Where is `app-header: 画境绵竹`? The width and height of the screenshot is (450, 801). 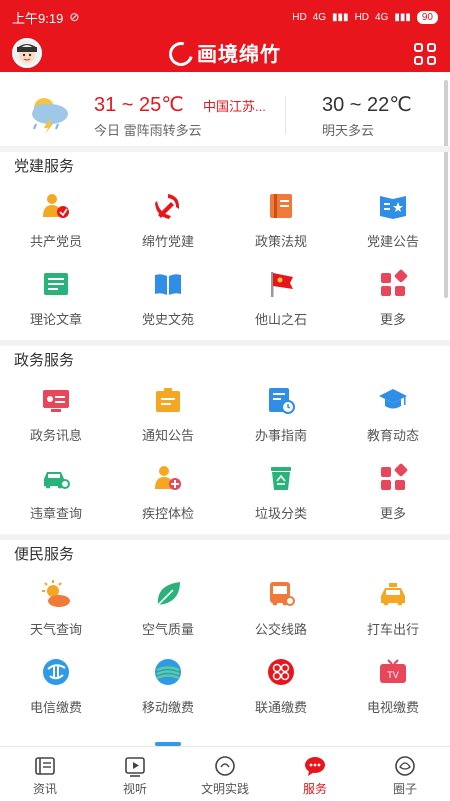 app-header: 画境绵竹 is located at coordinates (225, 53).